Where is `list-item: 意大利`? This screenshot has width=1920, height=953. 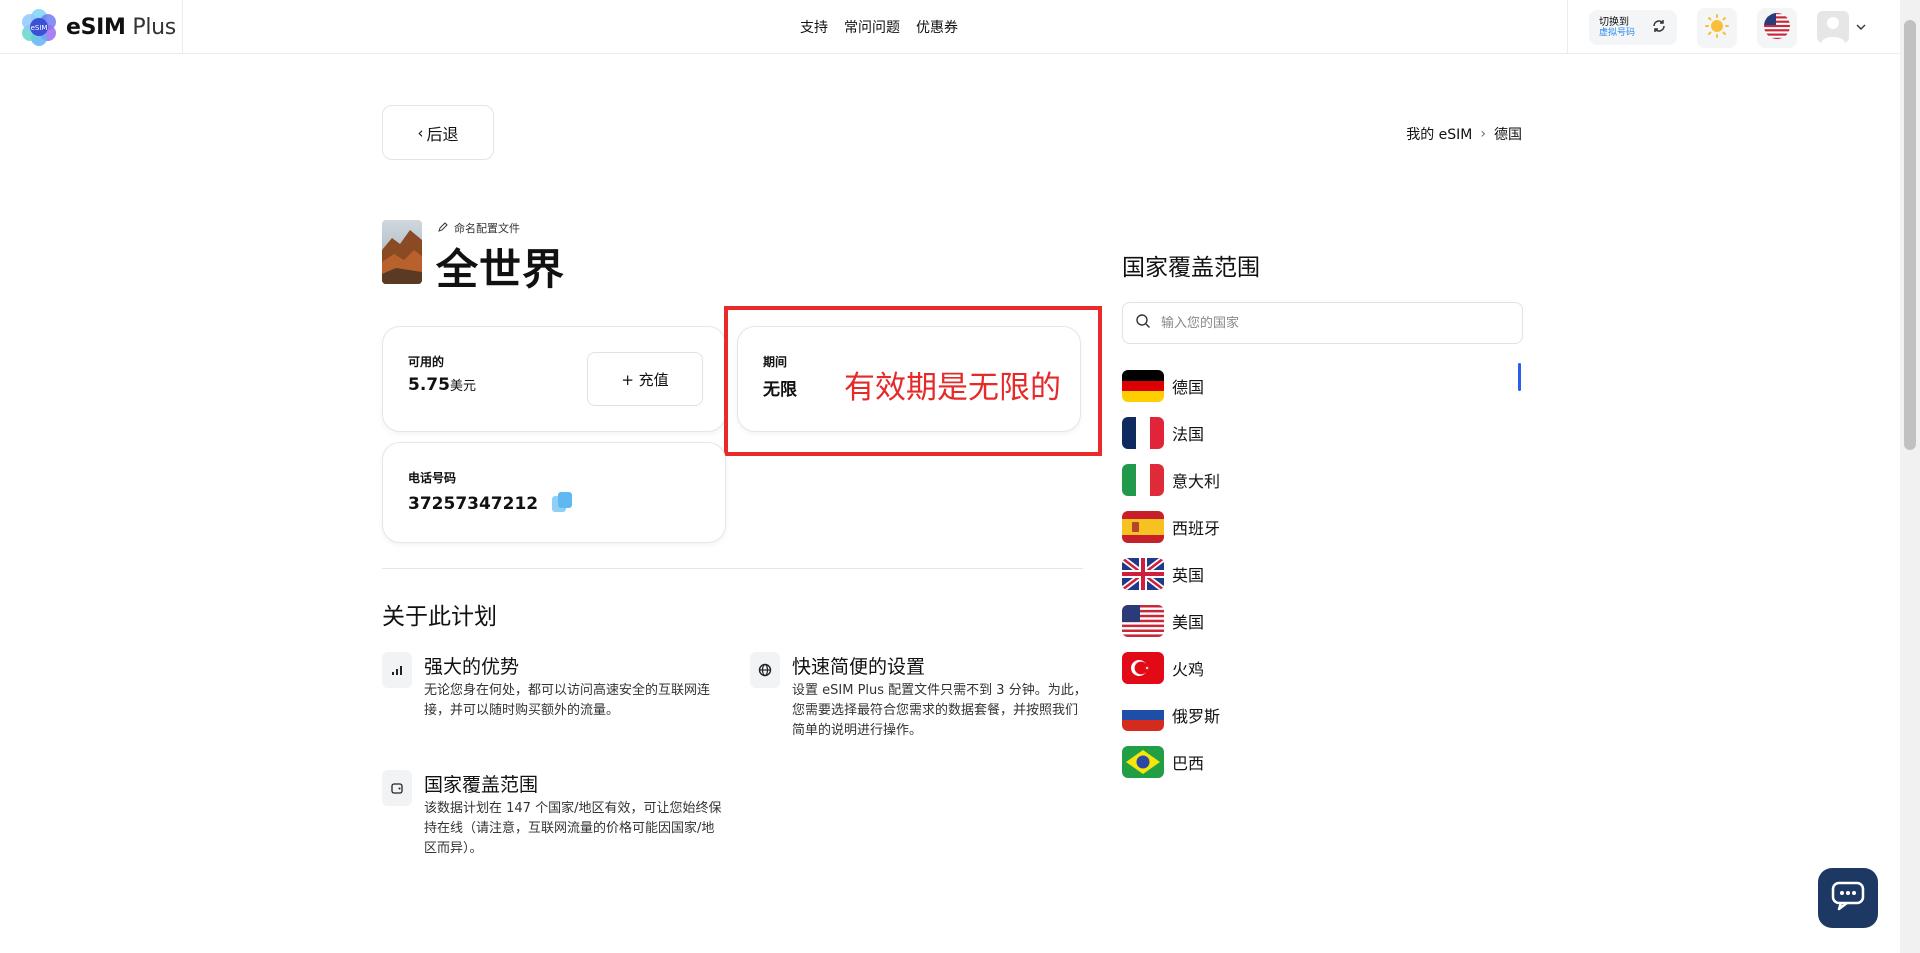
list-item: 意大利 is located at coordinates (1322, 479).